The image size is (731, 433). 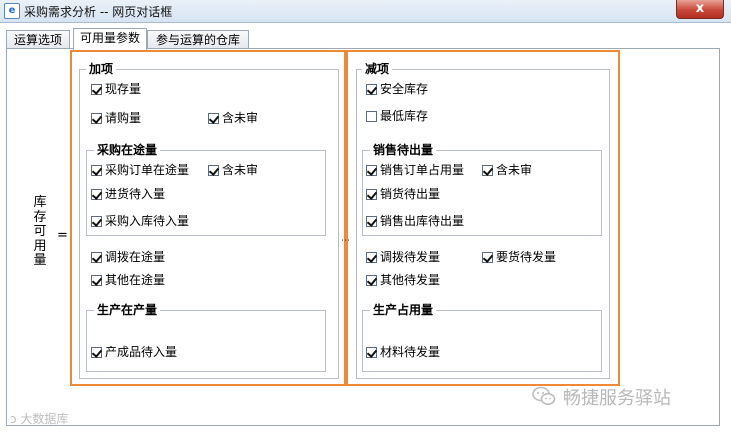 I want to click on checkbox-label: 进货待入量, so click(x=135, y=194).